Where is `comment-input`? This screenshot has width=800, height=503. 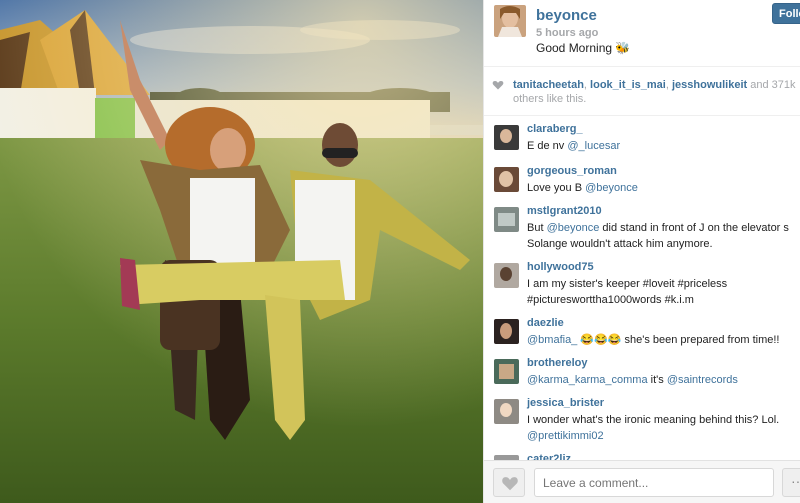
comment-input is located at coordinates (654, 482).